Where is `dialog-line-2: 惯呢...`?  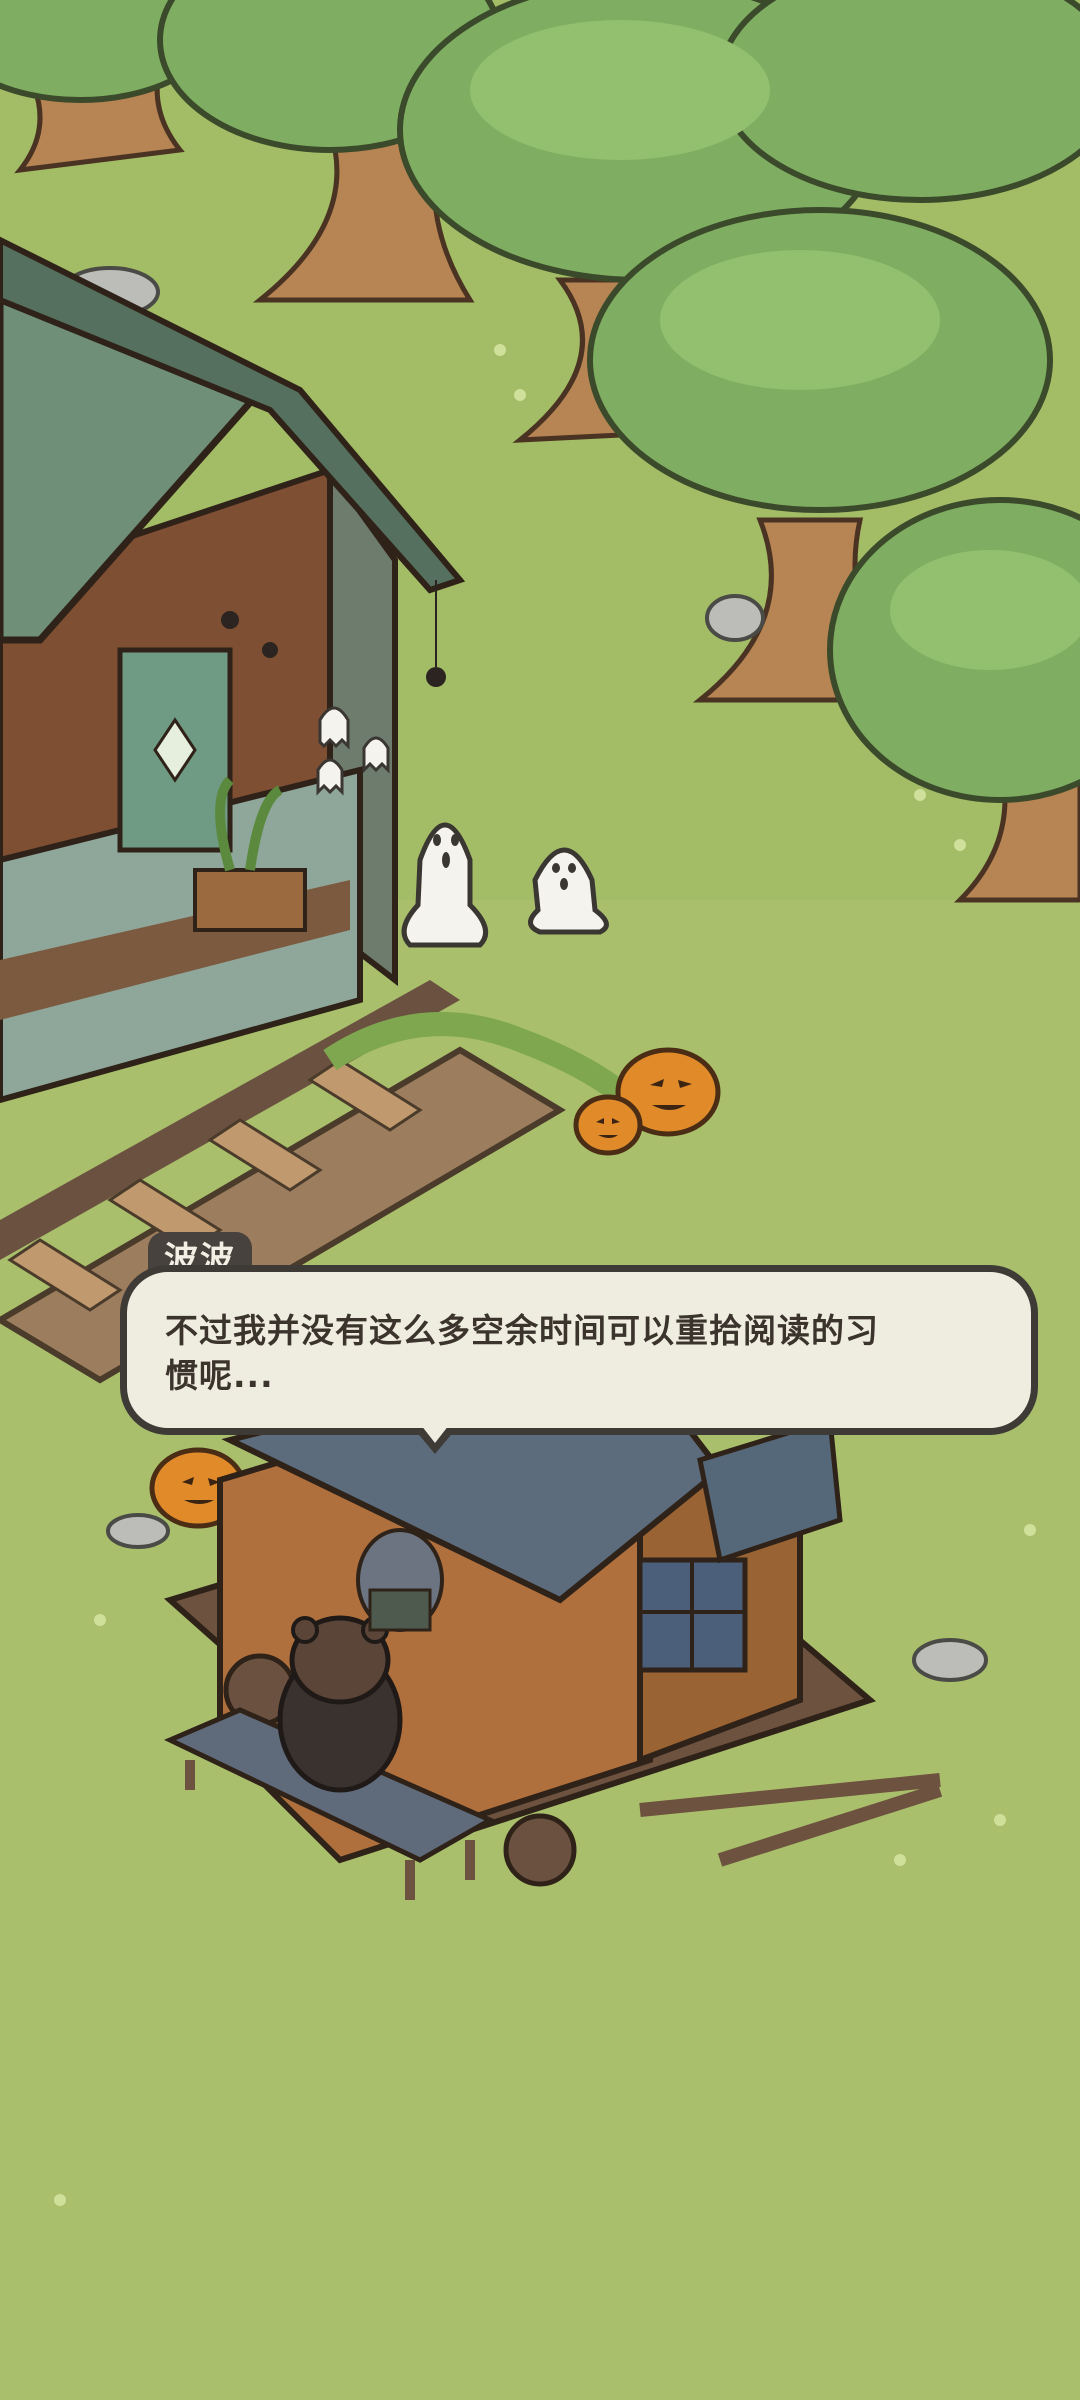 dialog-line-2: 惯呢... is located at coordinates (219, 1375).